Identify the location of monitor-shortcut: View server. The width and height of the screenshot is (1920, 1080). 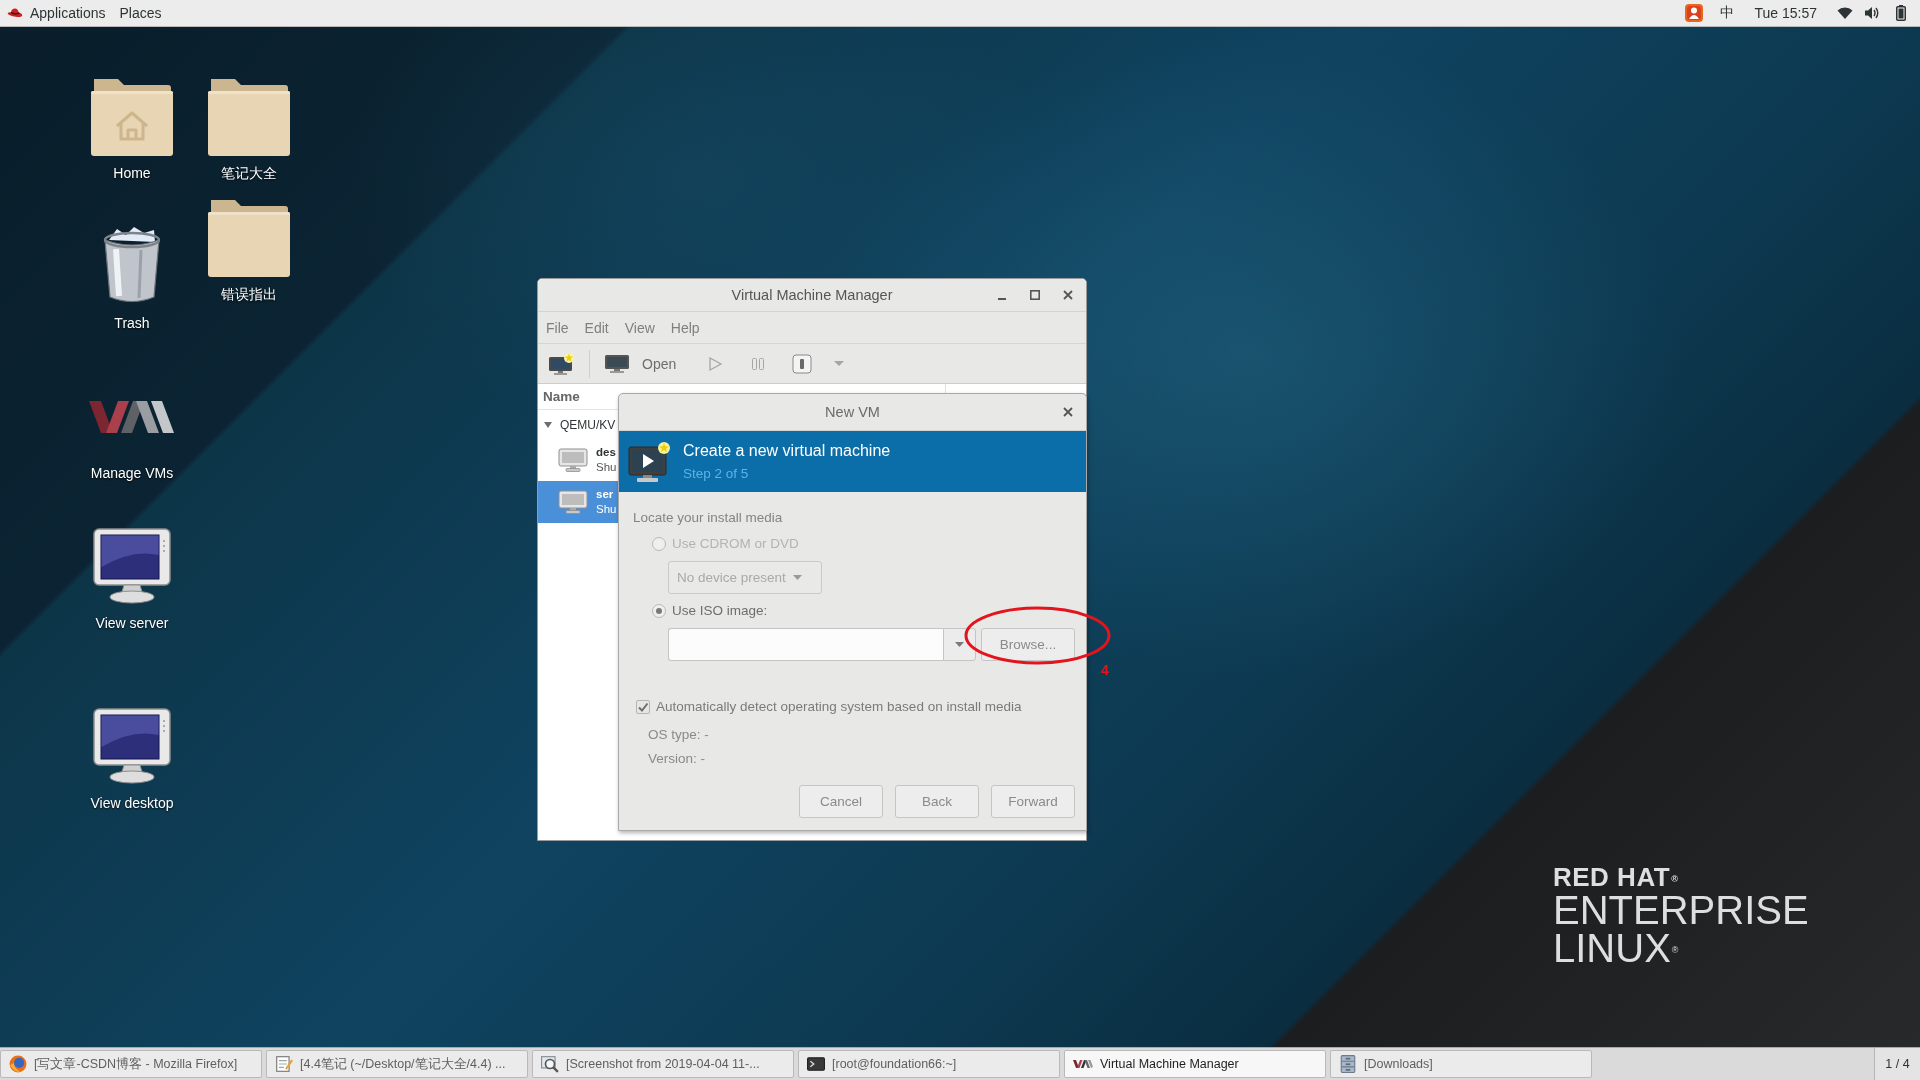
(132, 578).